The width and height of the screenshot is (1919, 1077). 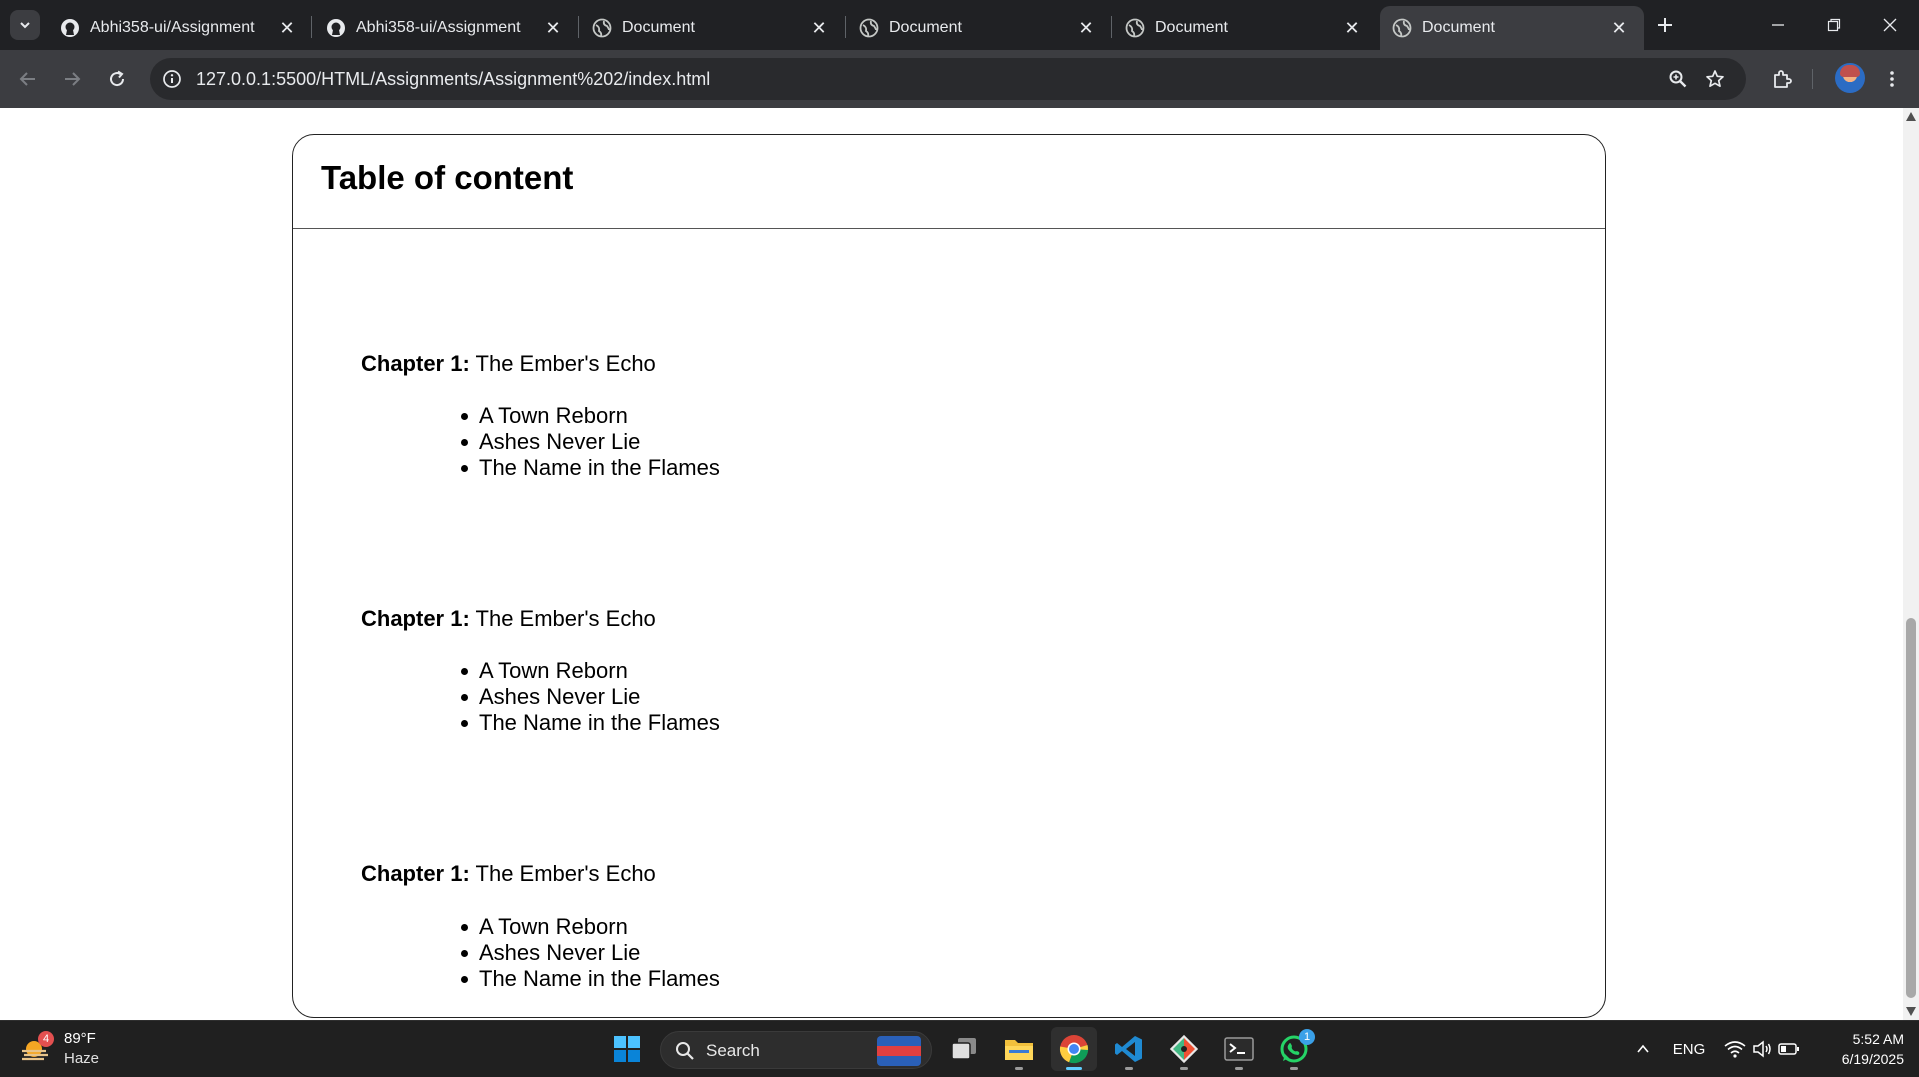 I want to click on start-button, so click(x=627, y=1049).